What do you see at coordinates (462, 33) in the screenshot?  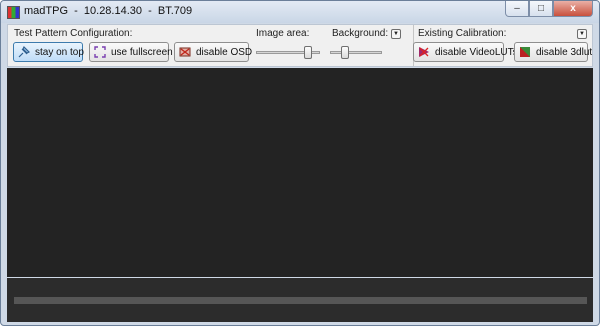 I see `existing-calibration-label: Existing Calibration:` at bounding box center [462, 33].